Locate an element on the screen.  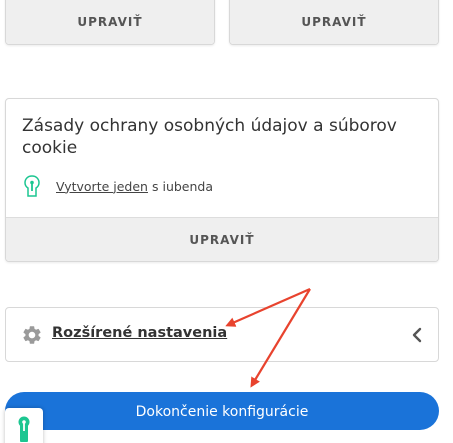
advanced-settings-toggle: Rozšírené nastavenia is located at coordinates (222, 334).